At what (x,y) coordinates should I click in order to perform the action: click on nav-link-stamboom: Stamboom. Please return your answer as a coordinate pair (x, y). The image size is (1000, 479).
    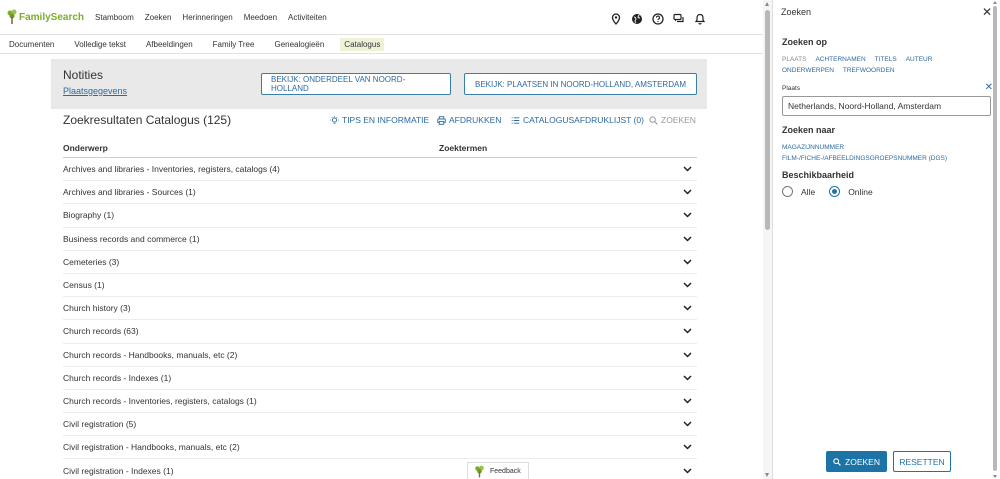
    Looking at the image, I should click on (114, 17).